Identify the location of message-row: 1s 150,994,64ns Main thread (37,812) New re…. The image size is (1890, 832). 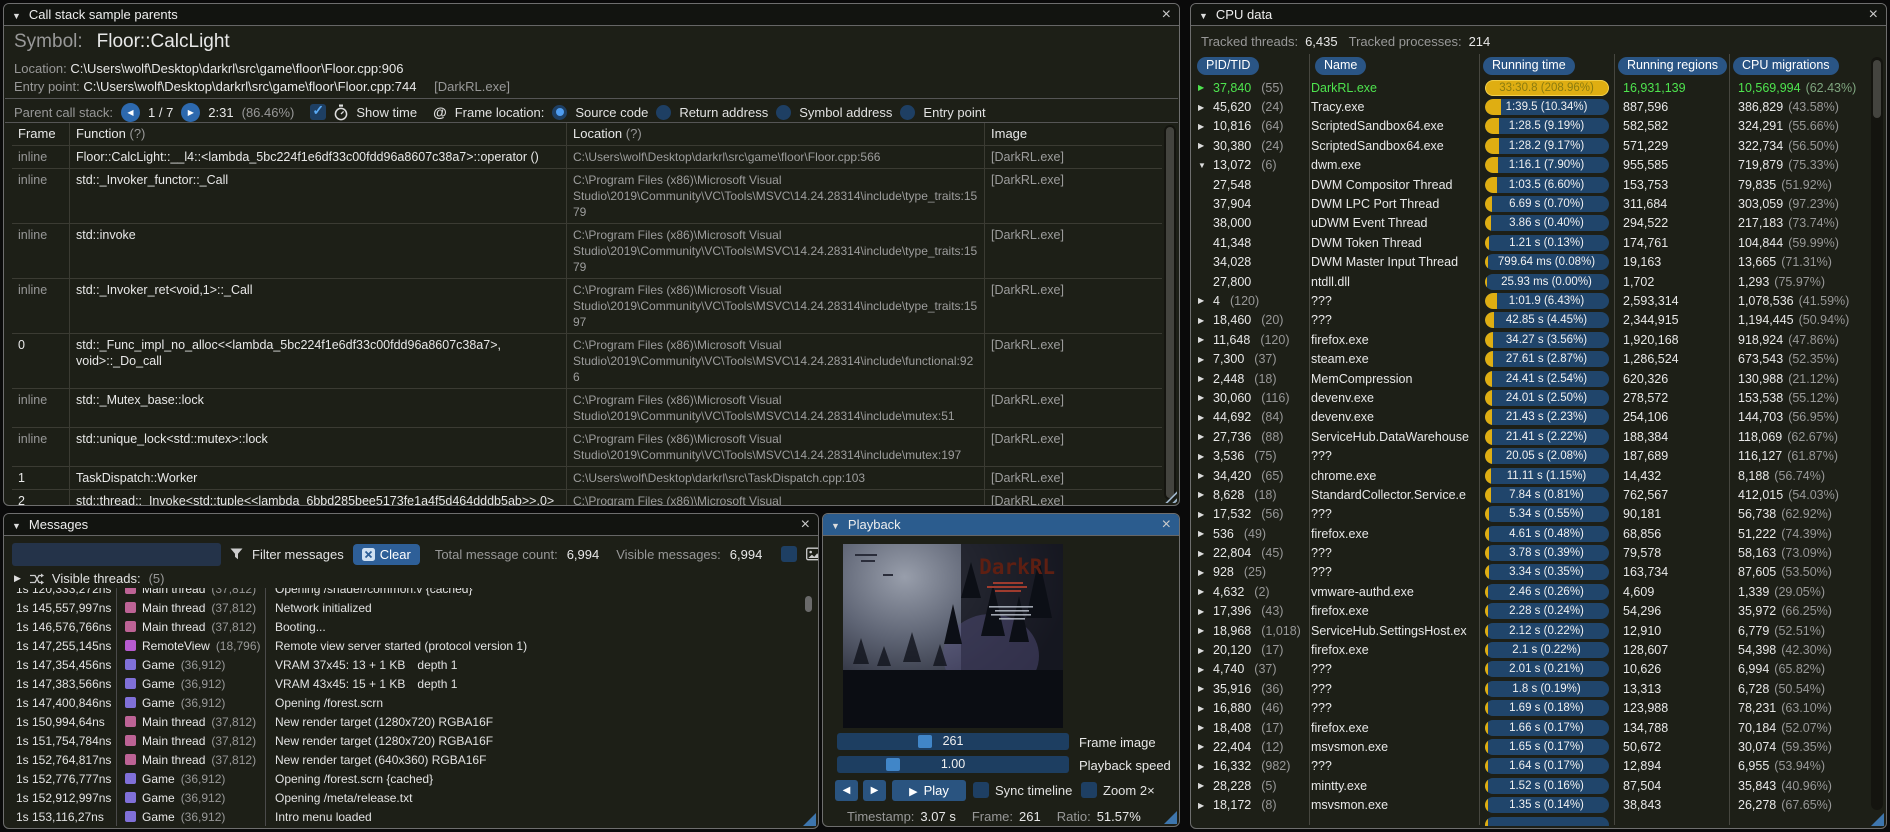
(403, 721).